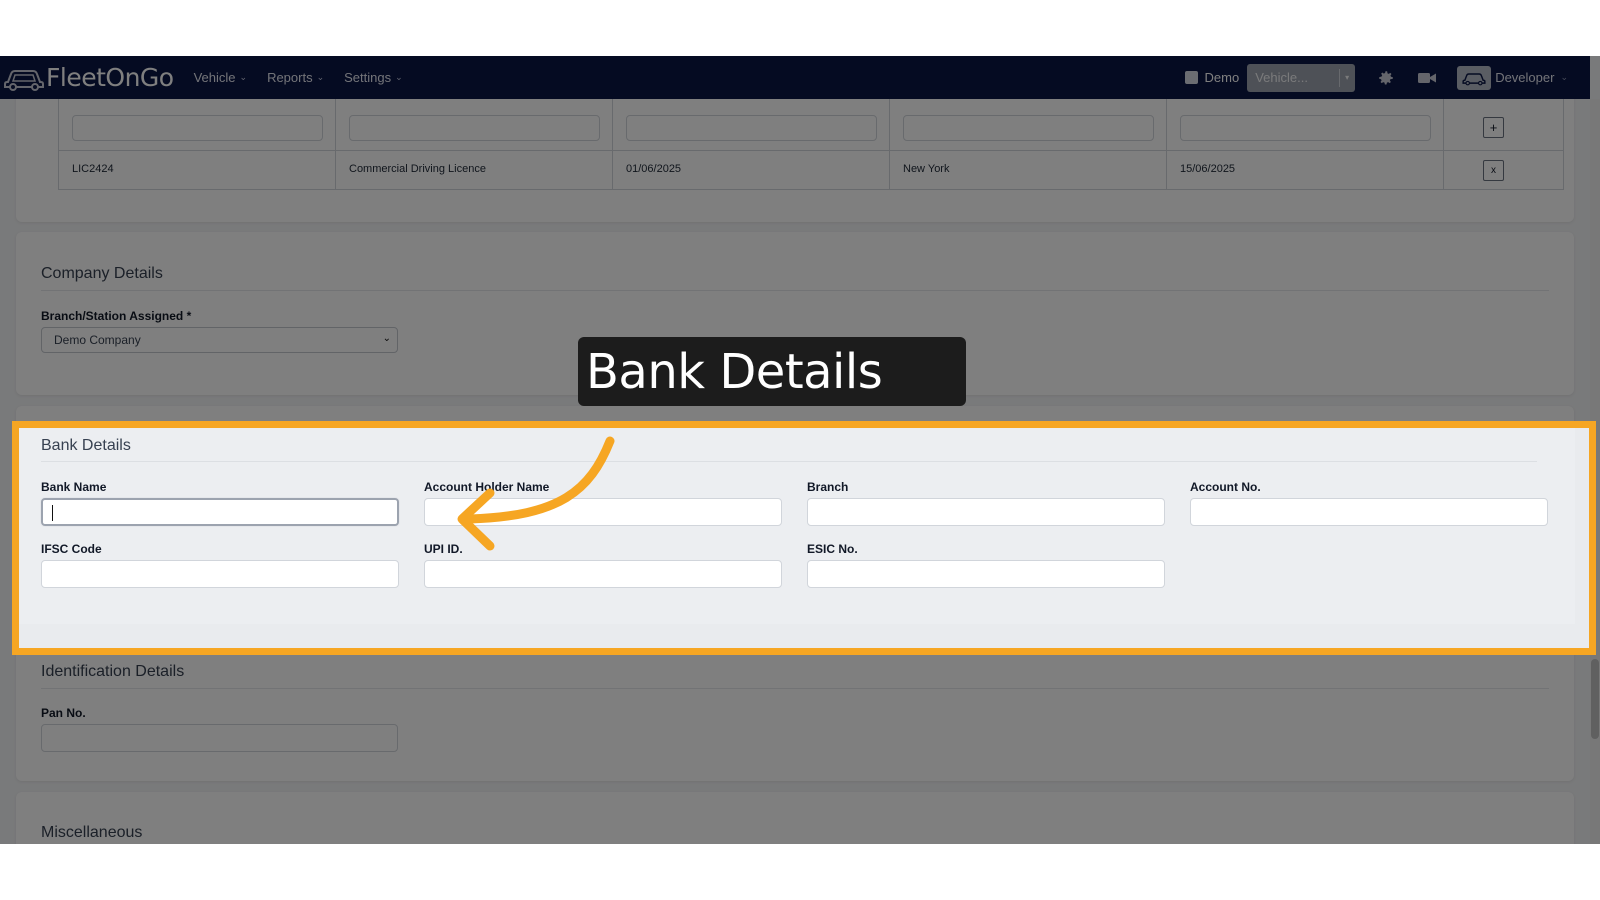  I want to click on nav-vehicle: Vehicle ⌄, so click(220, 77).